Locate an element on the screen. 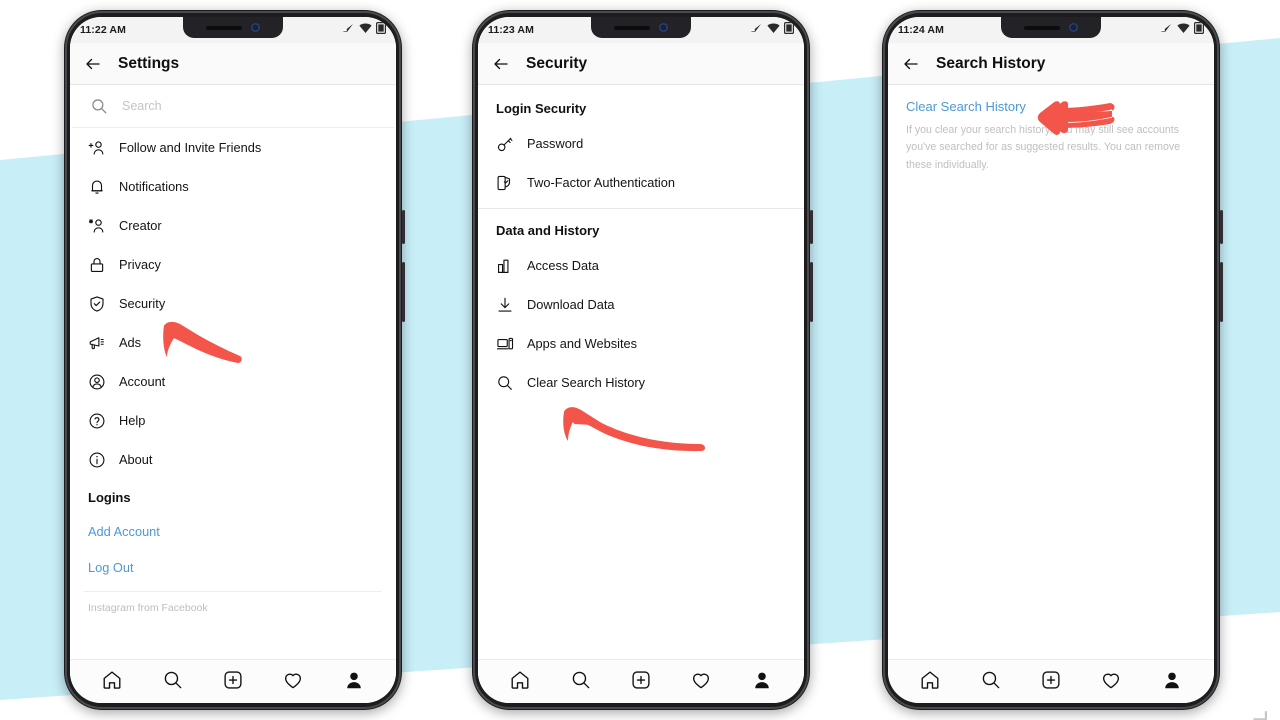 Image resolution: width=1280 pixels, height=720 pixels. footer-branding: Instagram from Facebook is located at coordinates (233, 607).